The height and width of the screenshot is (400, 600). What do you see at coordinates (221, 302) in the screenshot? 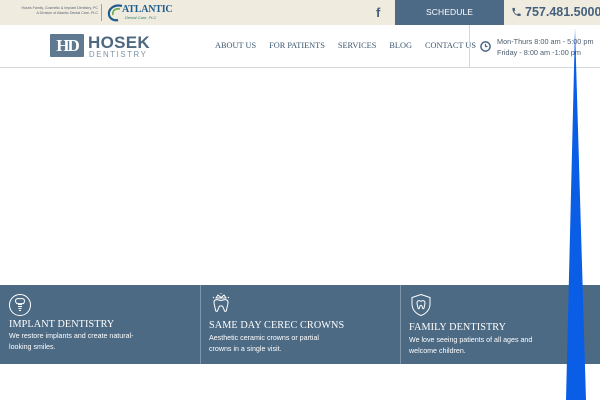
I see `crowned-tooth-icon` at bounding box center [221, 302].